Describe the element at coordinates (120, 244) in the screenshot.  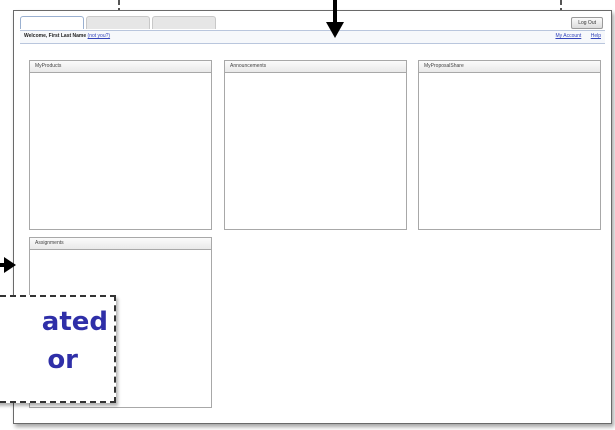
I see `panel-title: Assignments` at that location.